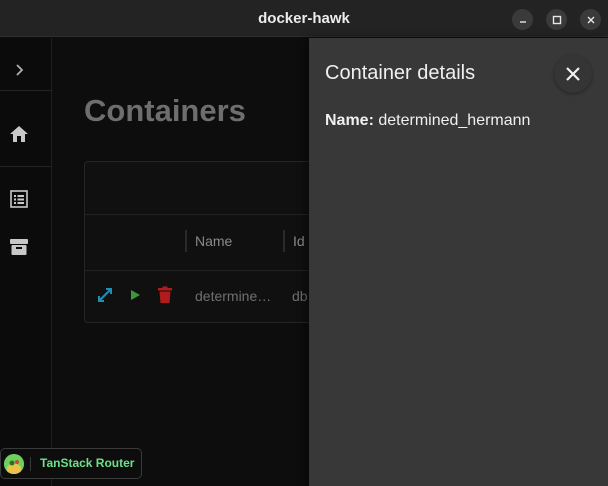 The width and height of the screenshot is (608, 486). I want to click on window-close-button, so click(590, 19).